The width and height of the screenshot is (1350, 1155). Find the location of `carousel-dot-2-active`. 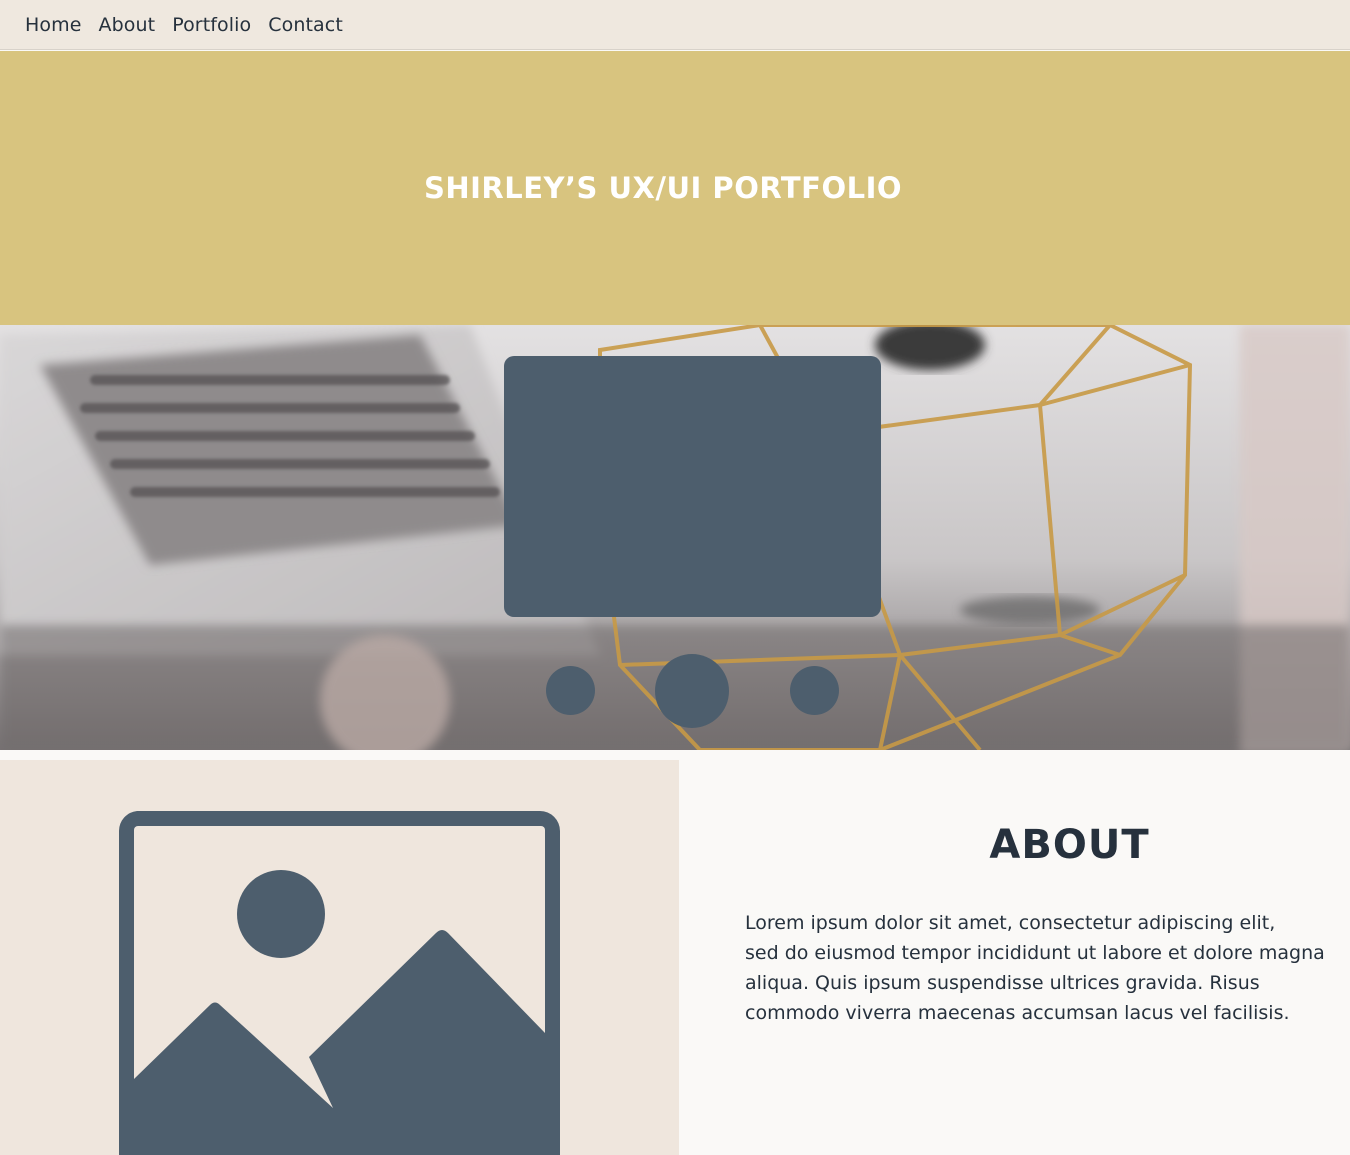

carousel-dot-2-active is located at coordinates (692, 691).